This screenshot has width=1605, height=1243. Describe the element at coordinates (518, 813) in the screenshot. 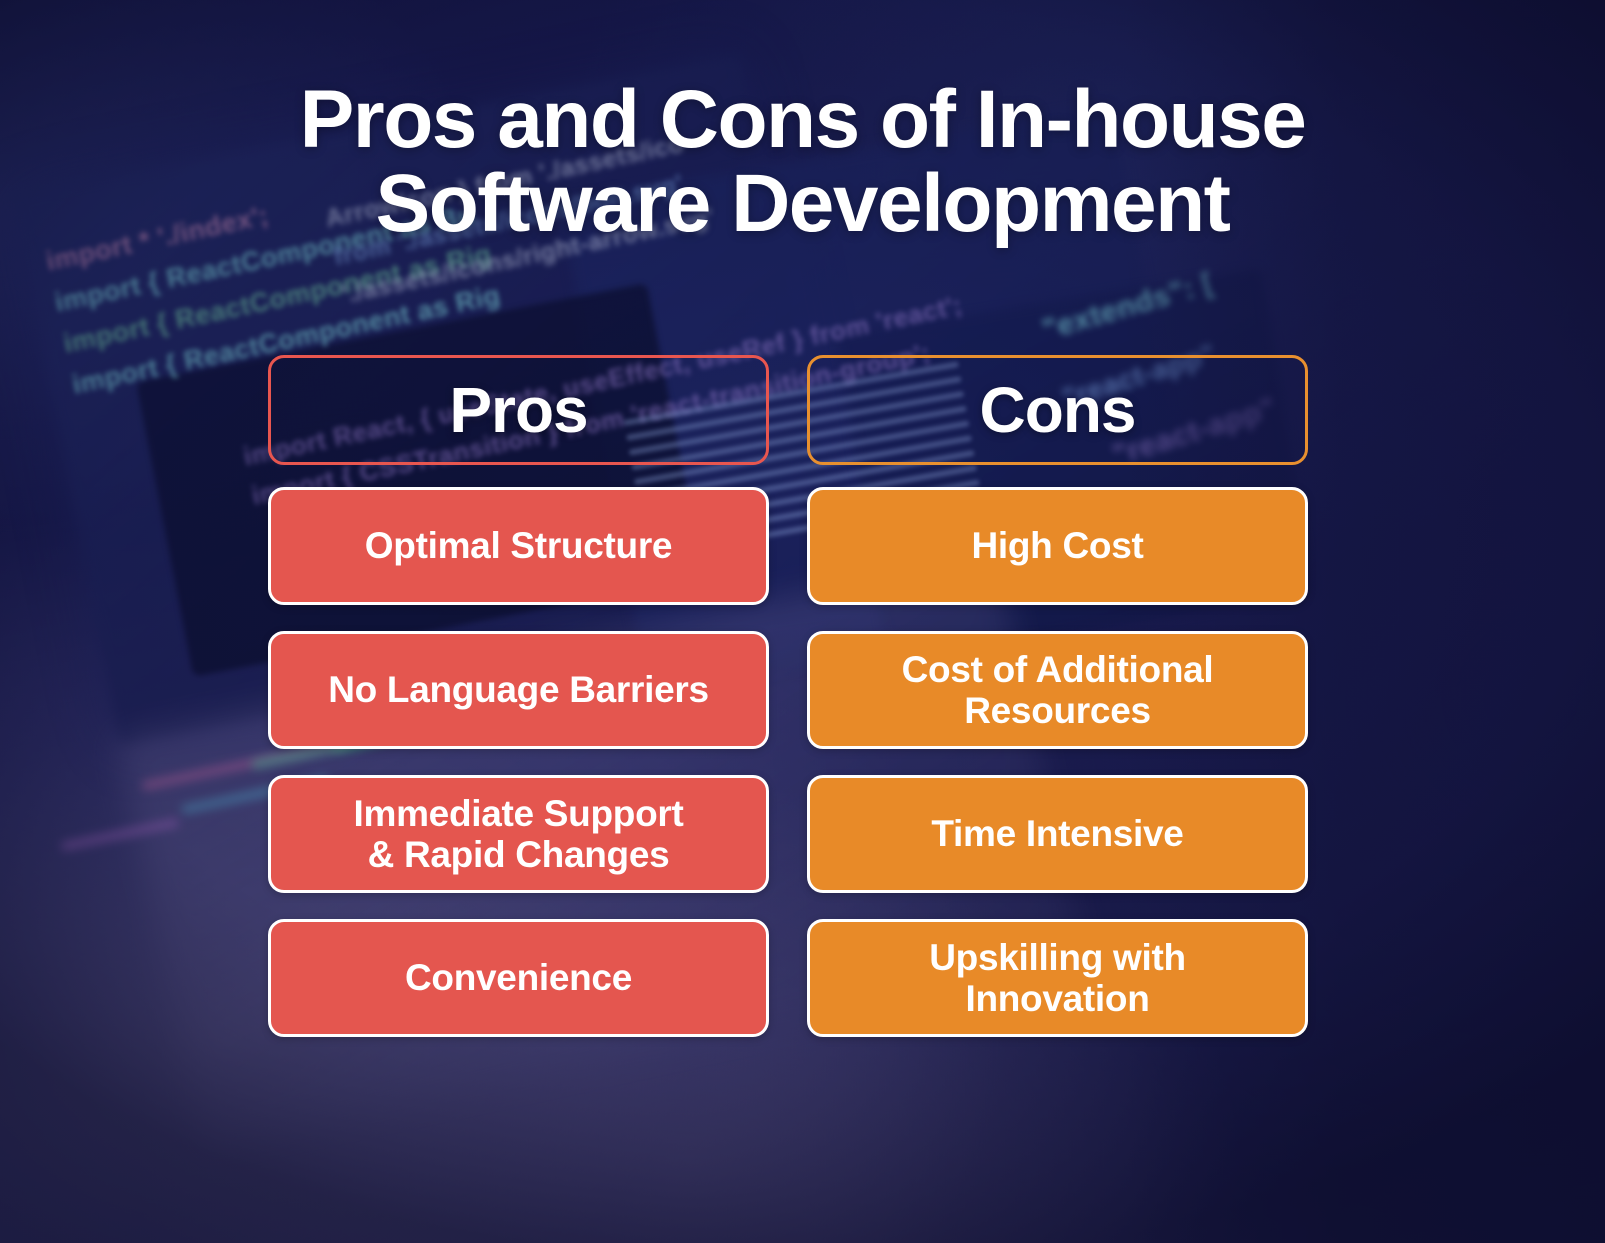

I see `card-text-line-1: Immediate Support` at that location.